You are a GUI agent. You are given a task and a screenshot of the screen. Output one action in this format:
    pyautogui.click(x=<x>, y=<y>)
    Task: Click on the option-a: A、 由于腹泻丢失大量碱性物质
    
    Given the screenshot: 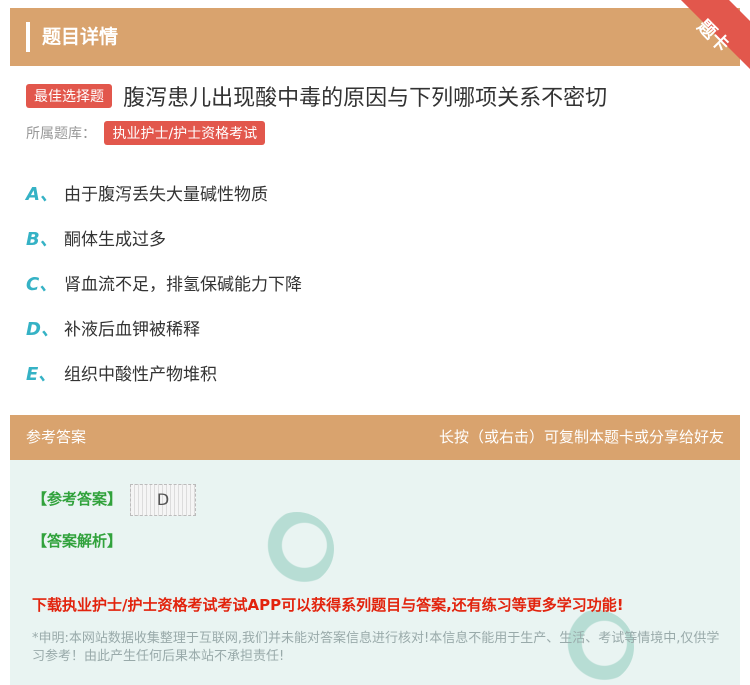 What is the action you would take?
    pyautogui.click(x=164, y=192)
    